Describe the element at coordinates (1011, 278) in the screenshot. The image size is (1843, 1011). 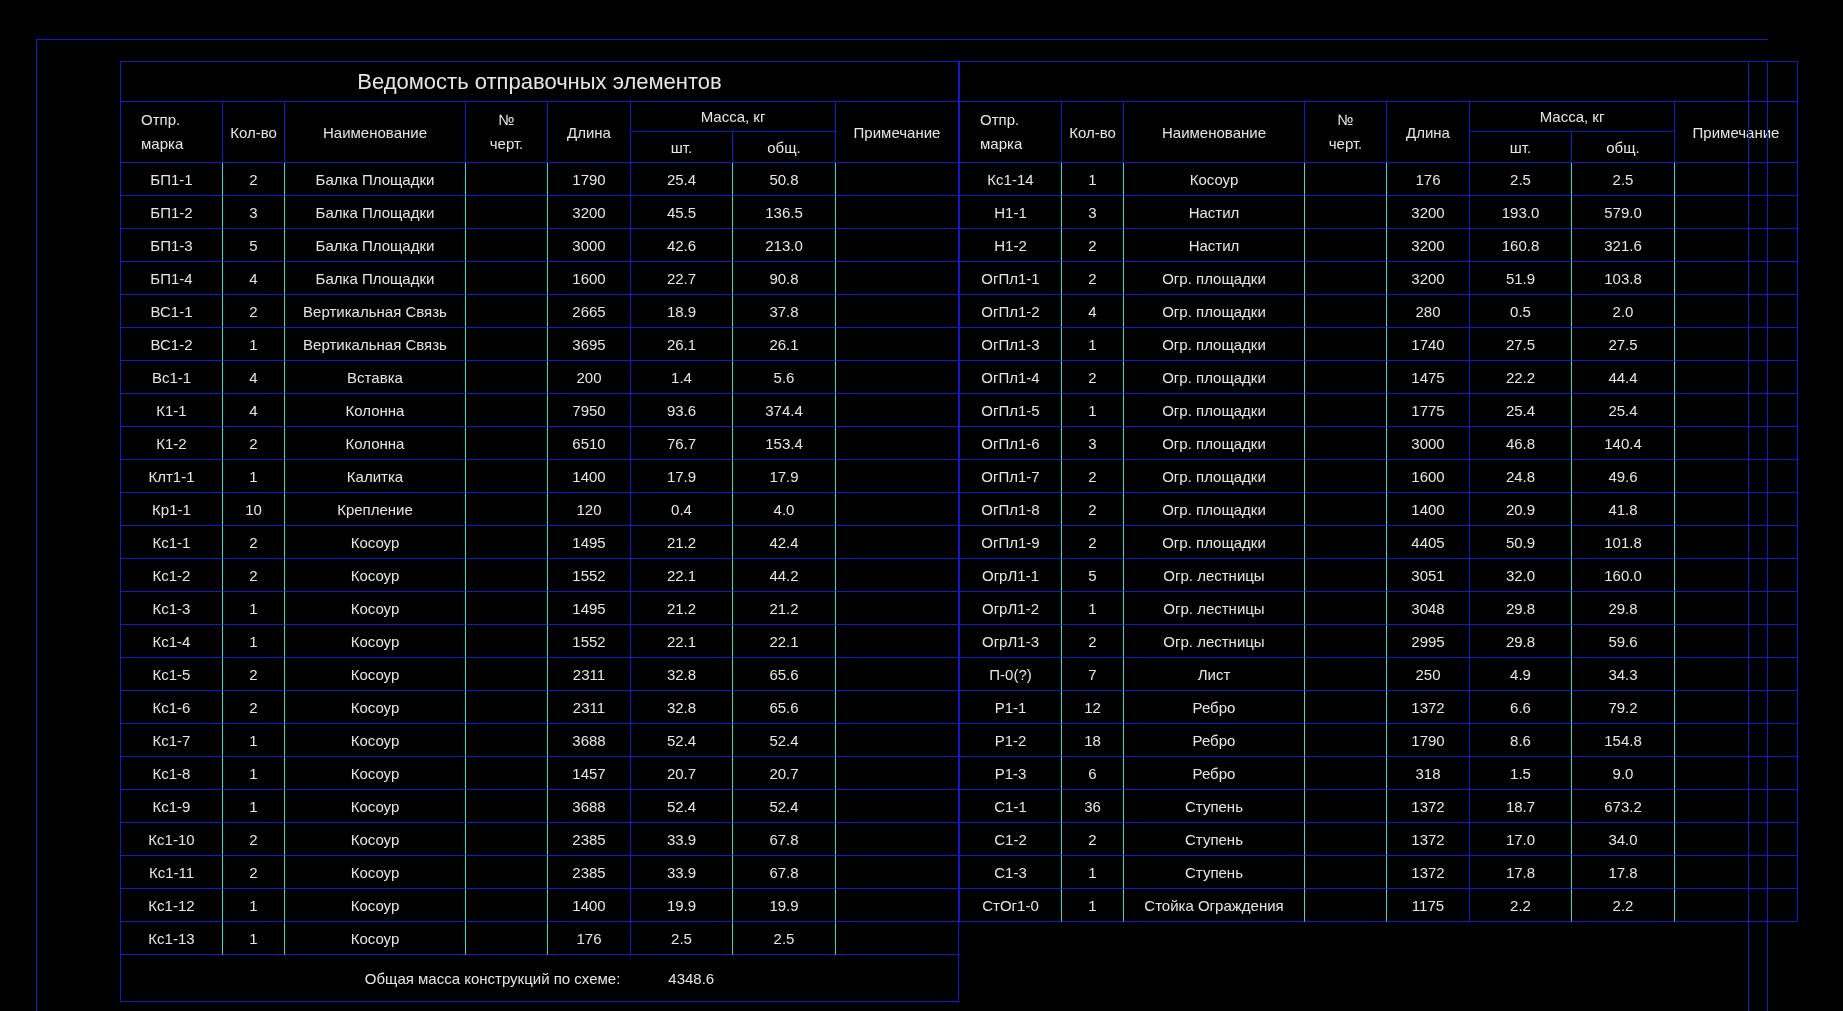
I see `table-cell: ОгПл1-1` at that location.